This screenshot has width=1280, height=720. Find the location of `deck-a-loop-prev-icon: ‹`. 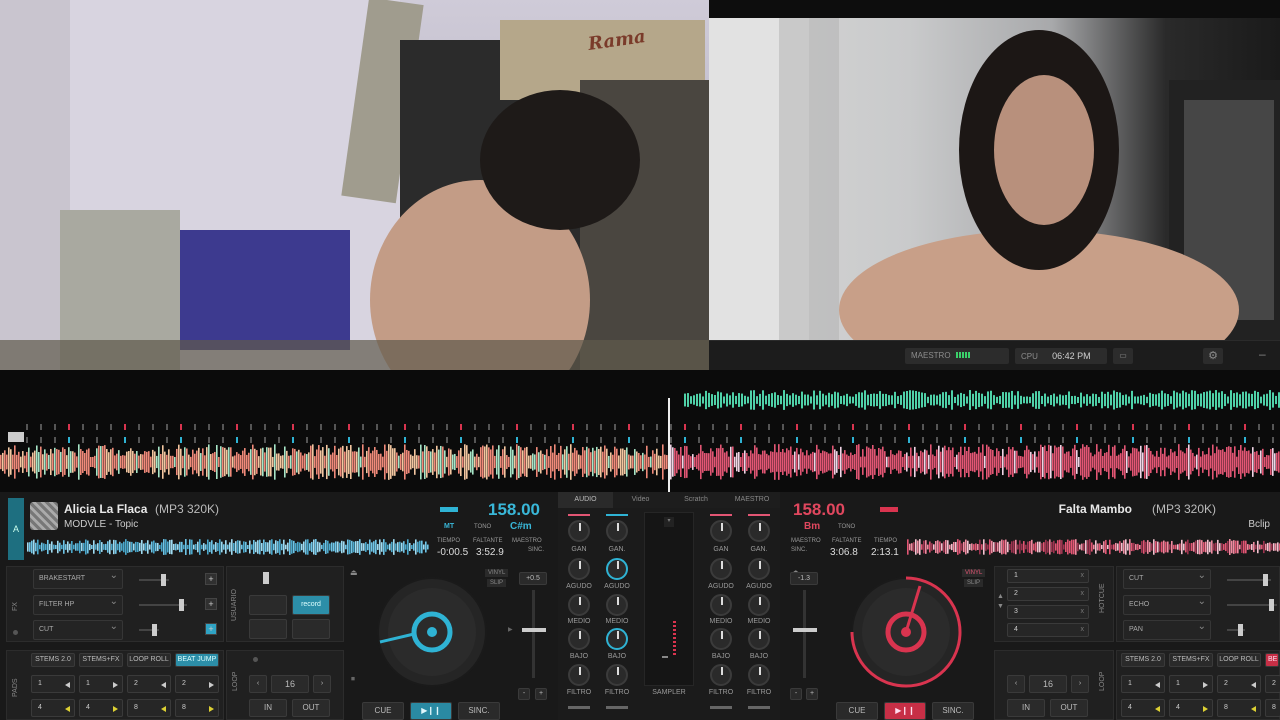

deck-a-loop-prev-icon: ‹ is located at coordinates (258, 684).